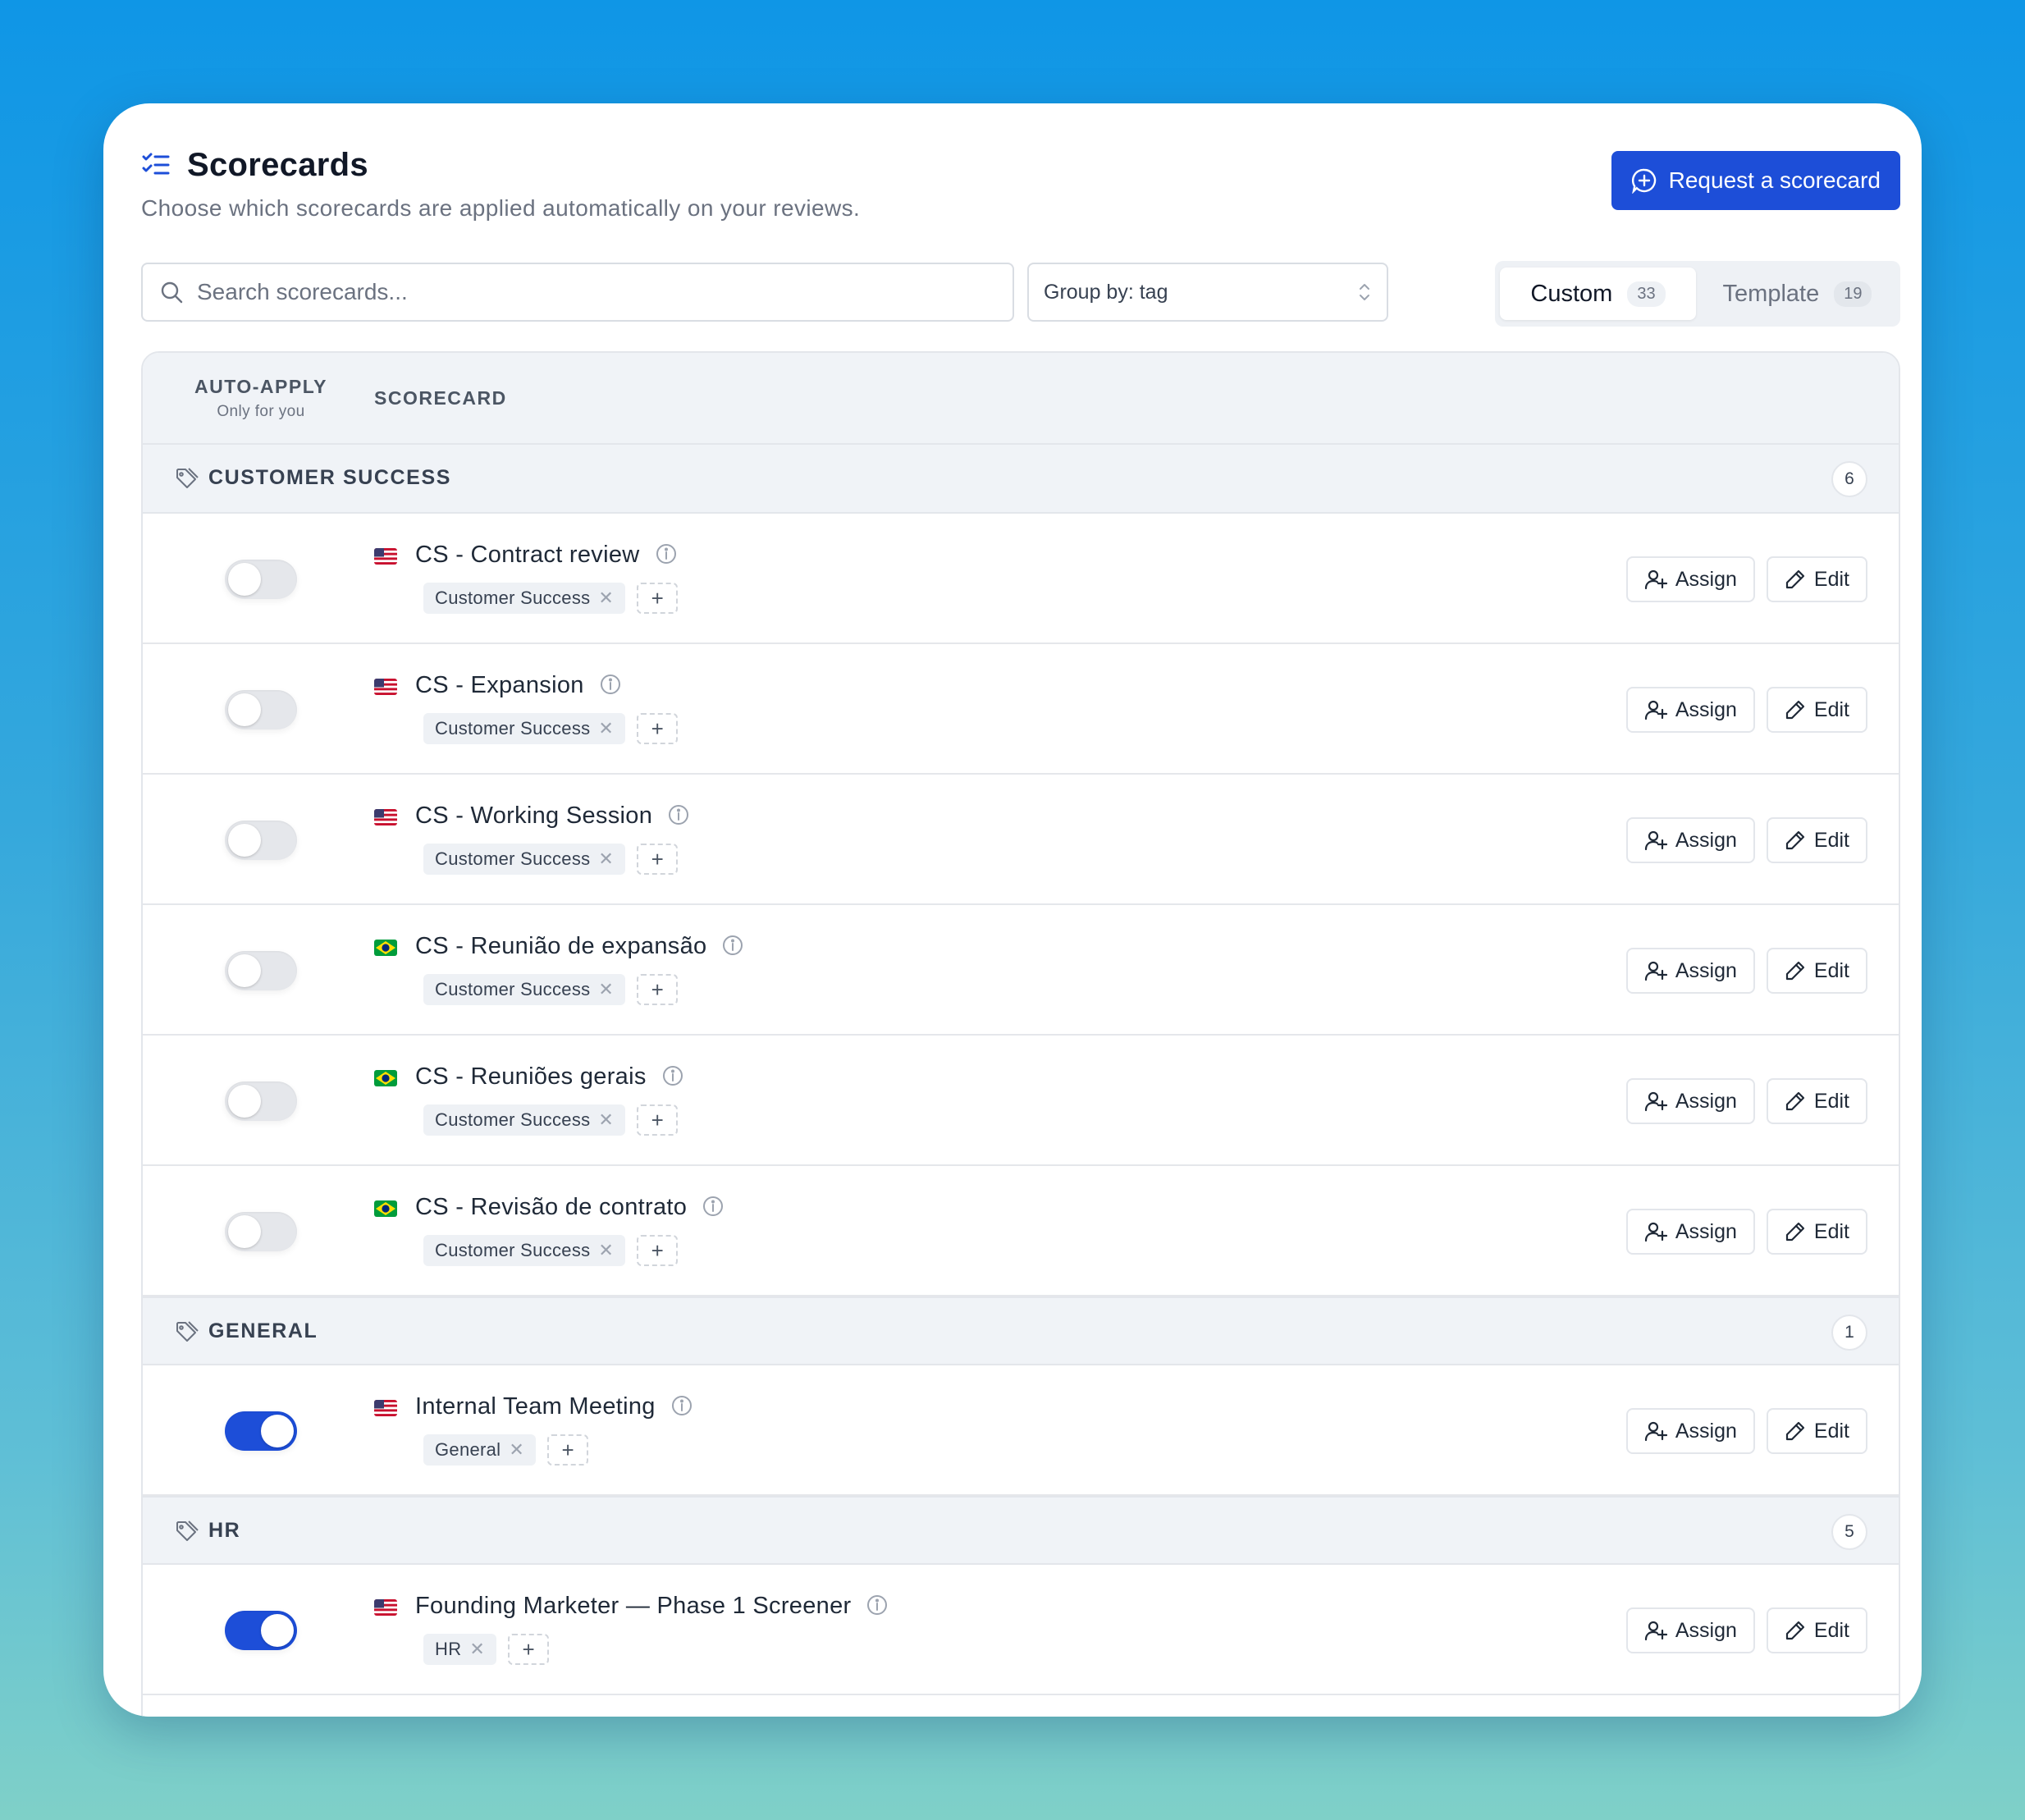 Image resolution: width=2025 pixels, height=1820 pixels. Describe the element at coordinates (468, 1449) in the screenshot. I see `tag-label: General` at that location.